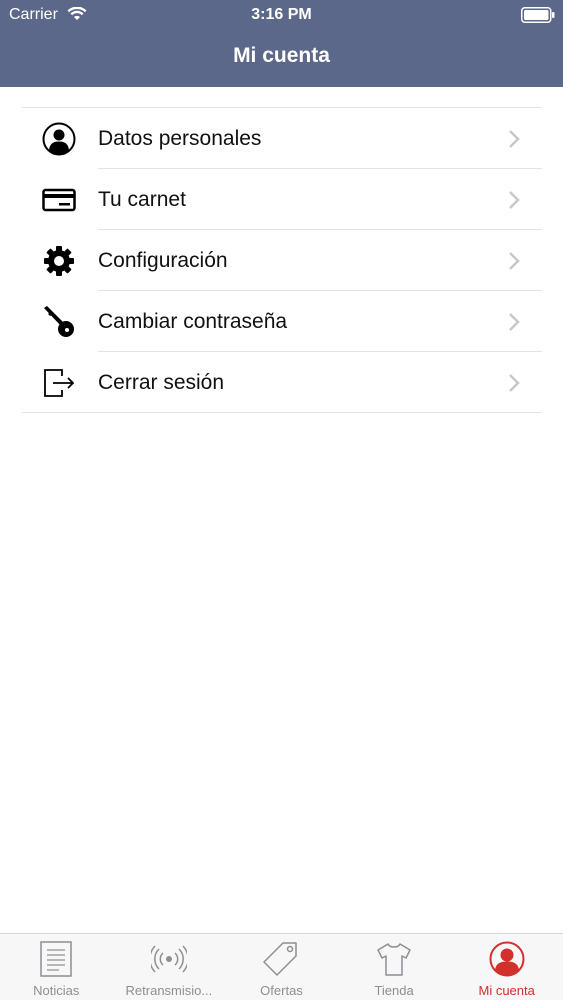  Describe the element at coordinates (282, 138) in the screenshot. I see `menu-item-datos-personales: Datos personales` at that location.